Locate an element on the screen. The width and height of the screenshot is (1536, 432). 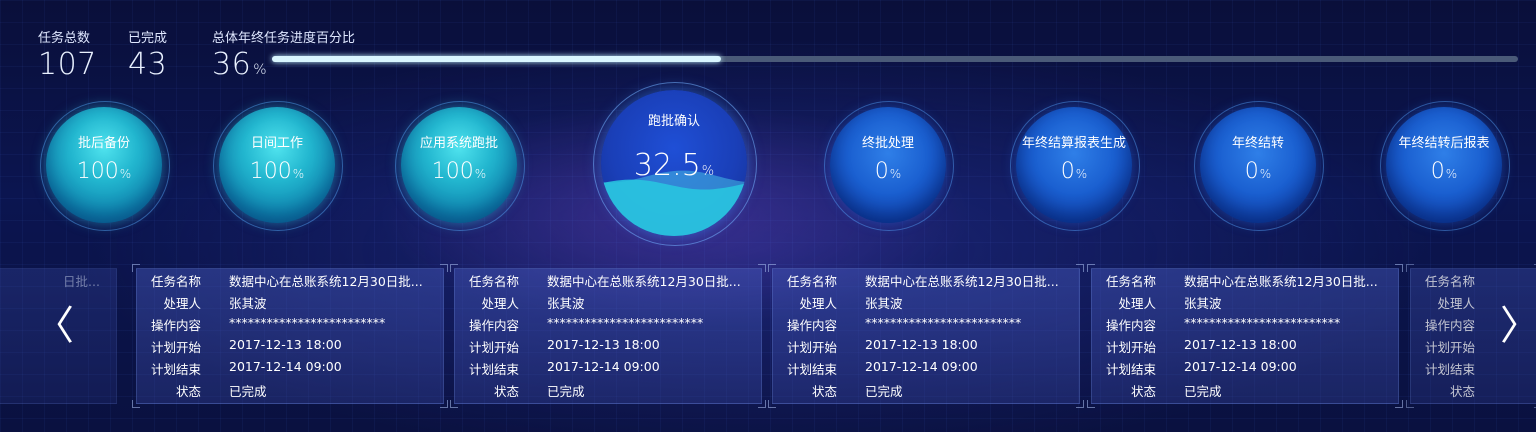
stage-year-end-carryover-value: 0 is located at coordinates (1251, 171).